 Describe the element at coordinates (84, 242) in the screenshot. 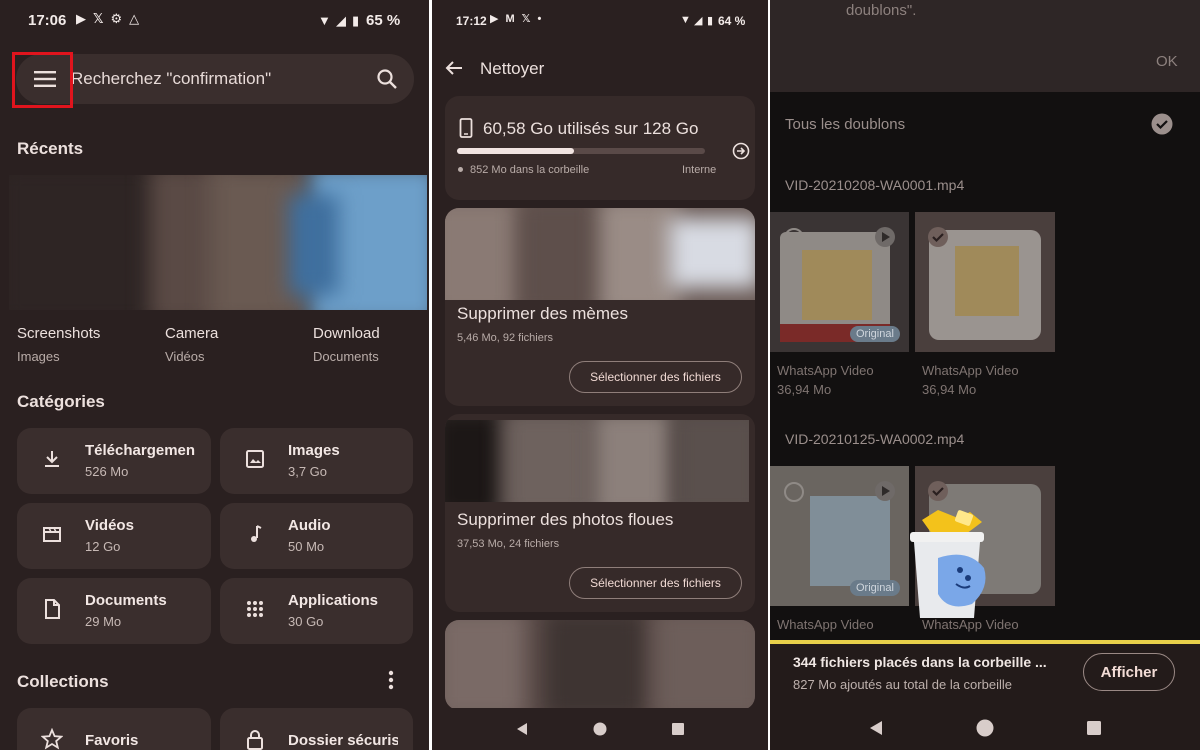

I see `recent-thumb-screenshots` at that location.